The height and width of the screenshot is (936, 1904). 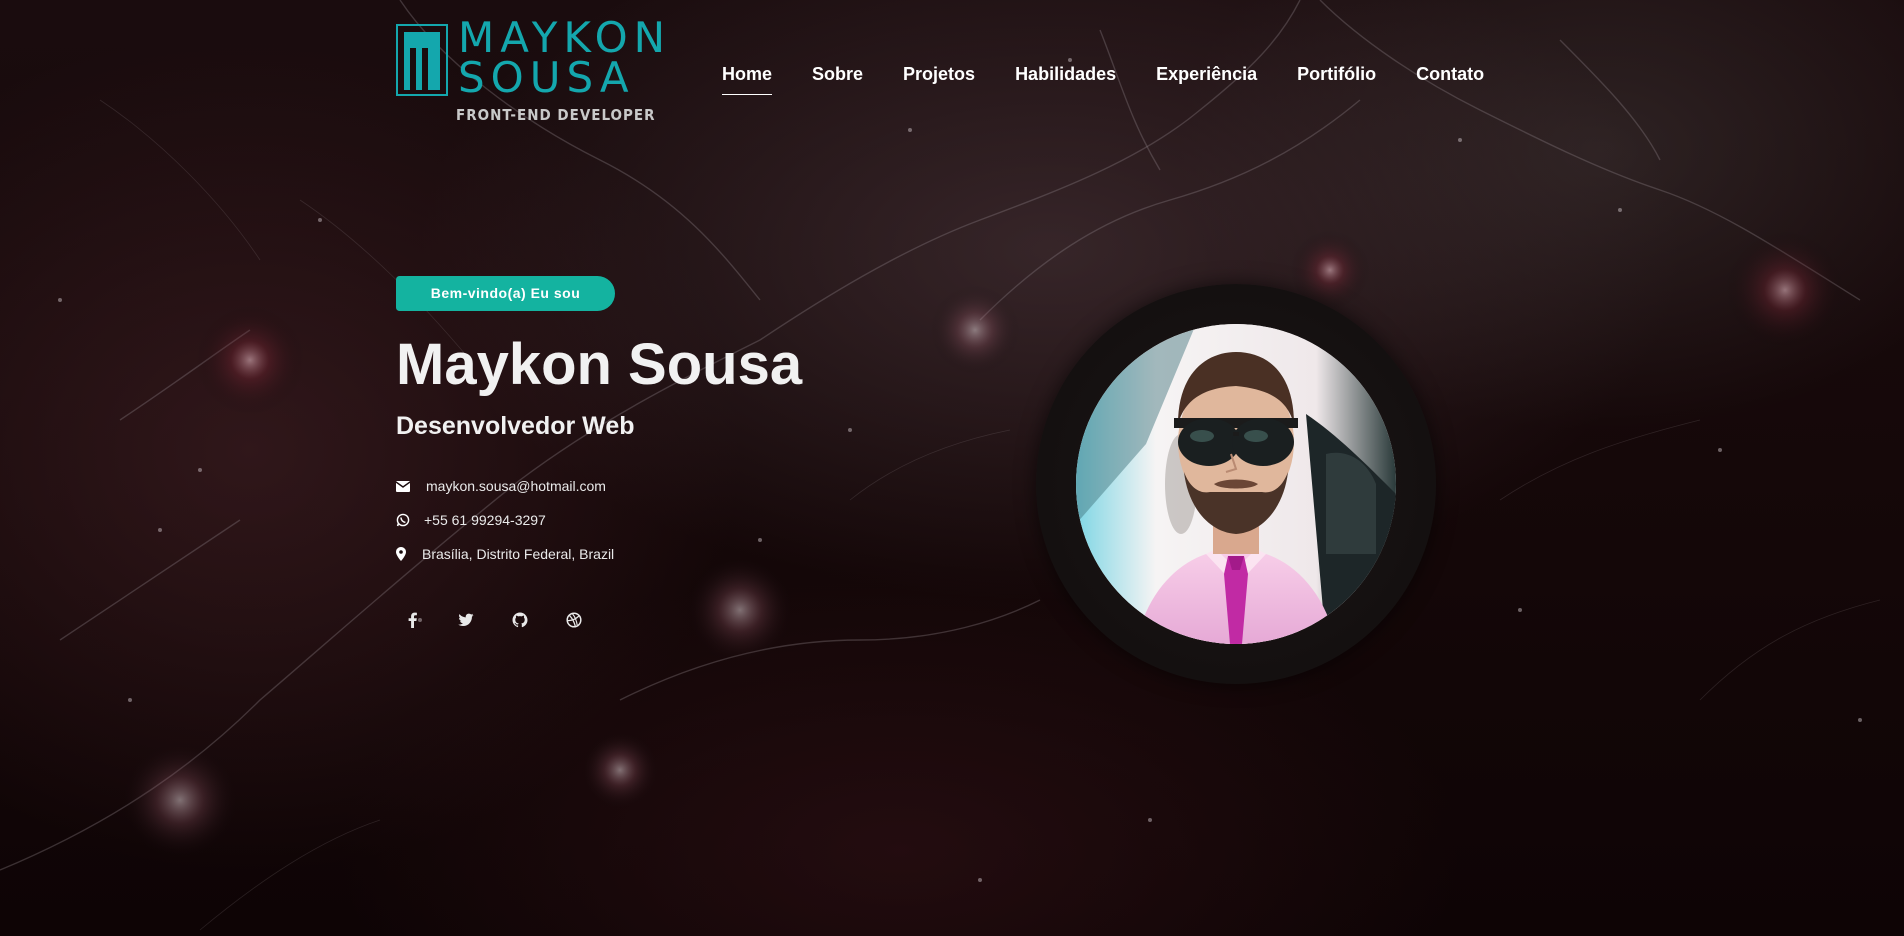 What do you see at coordinates (403, 486) in the screenshot?
I see `envelope-icon` at bounding box center [403, 486].